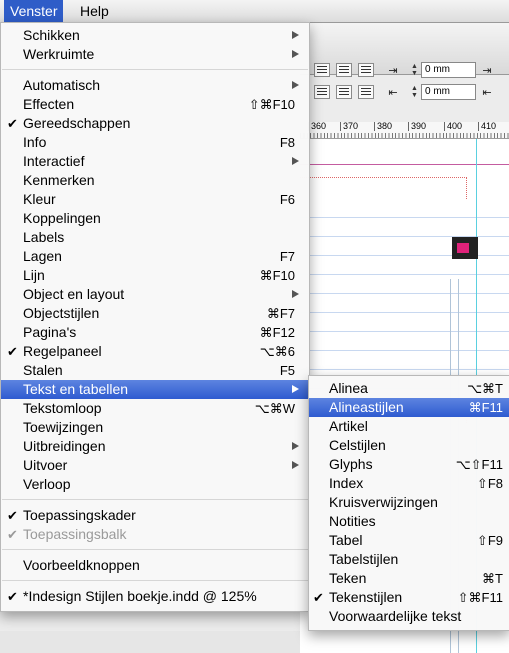 The width and height of the screenshot is (509, 653). Describe the element at coordinates (155, 408) in the screenshot. I see `menu-item-tekstomloop: Tekstomloop ⌥⌘W` at that location.